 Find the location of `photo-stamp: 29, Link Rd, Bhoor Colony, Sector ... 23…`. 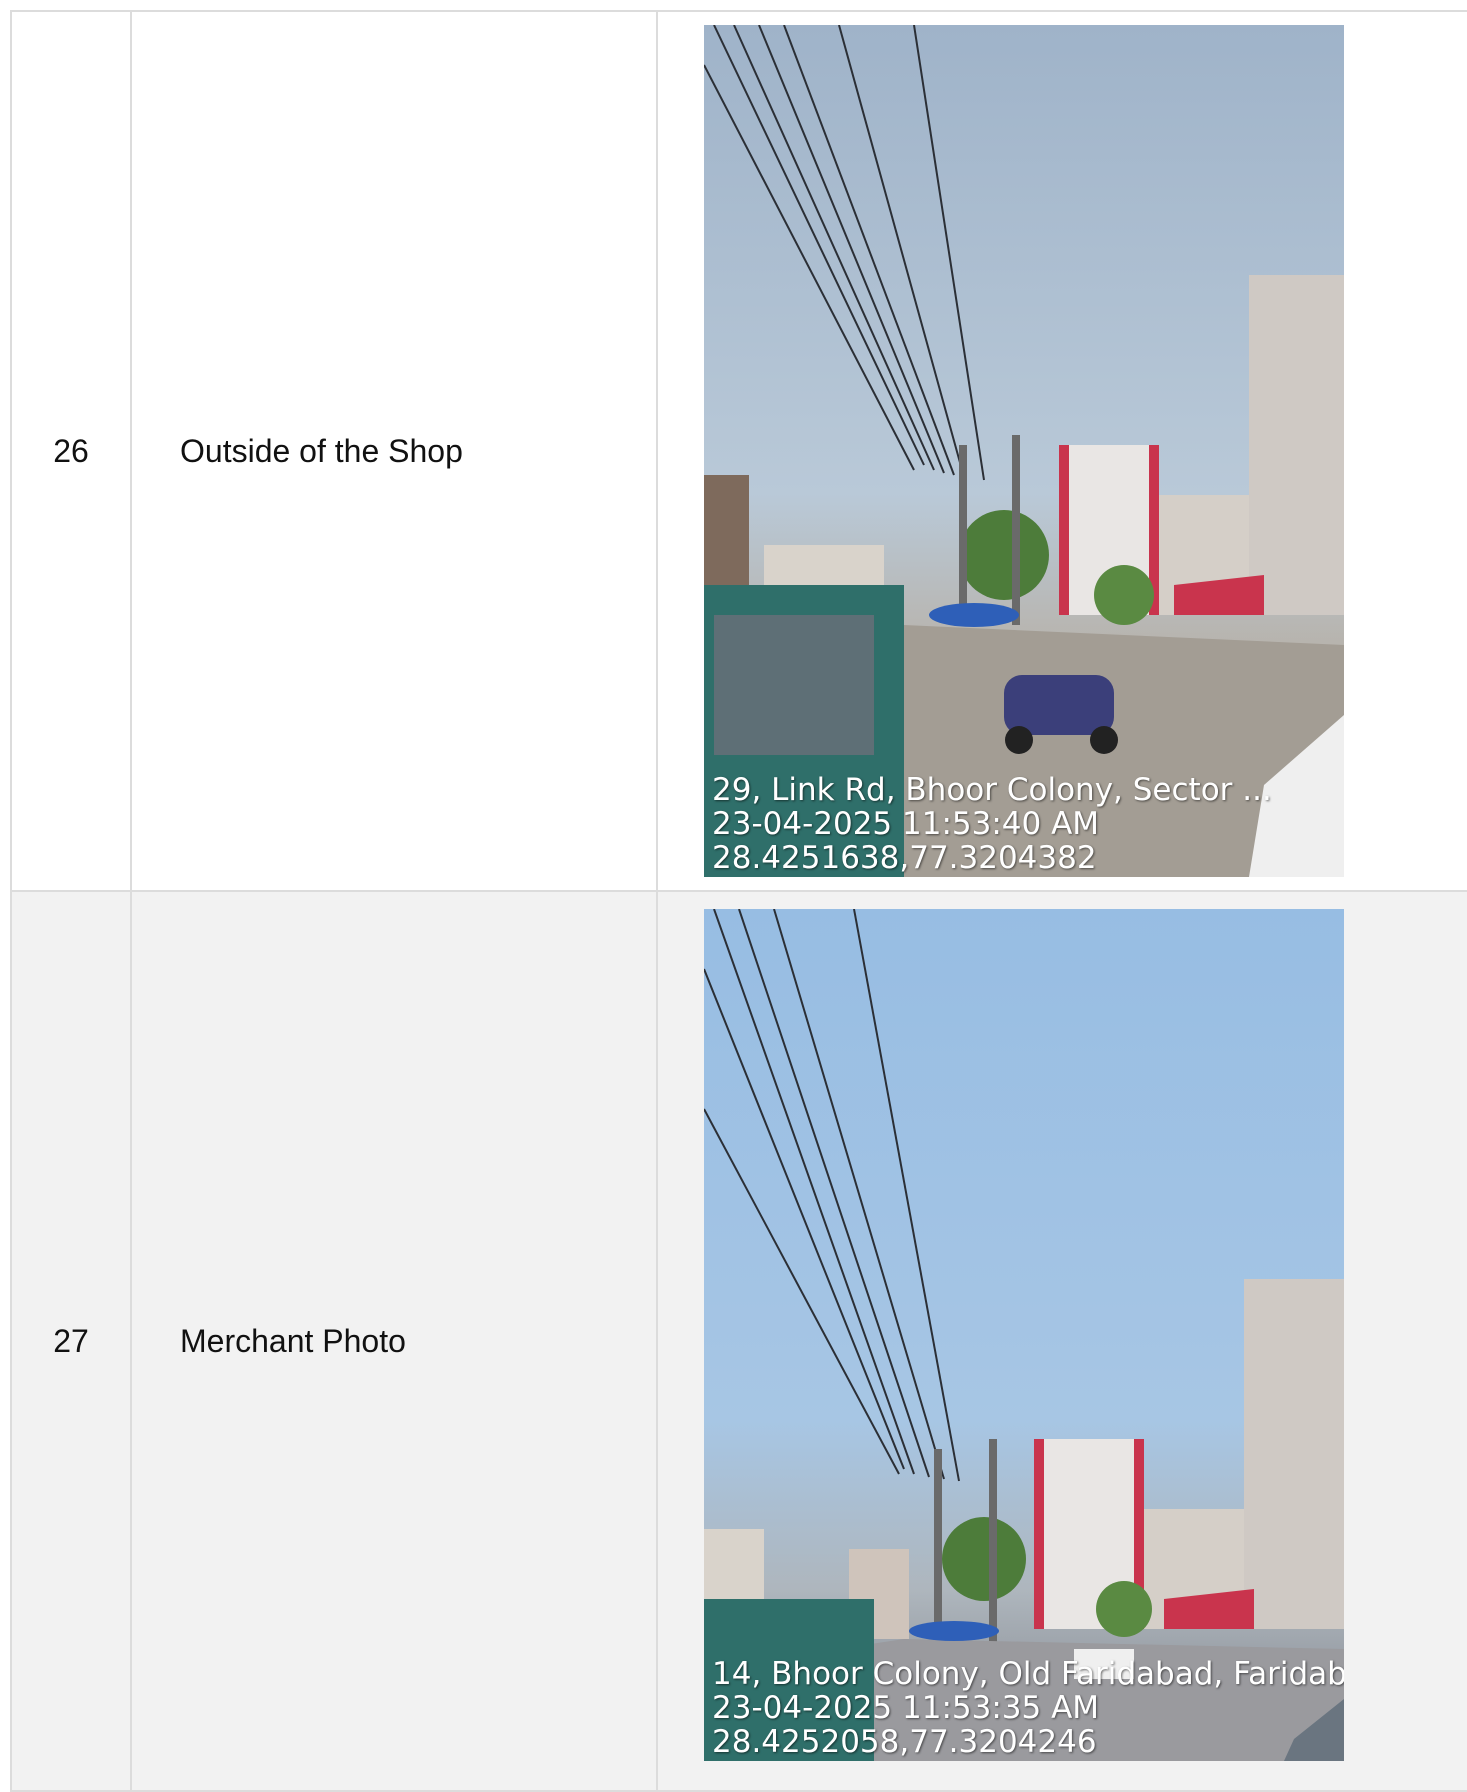

photo-stamp: 29, Link Rd, Bhoor Colony, Sector ... 23… is located at coordinates (992, 824).